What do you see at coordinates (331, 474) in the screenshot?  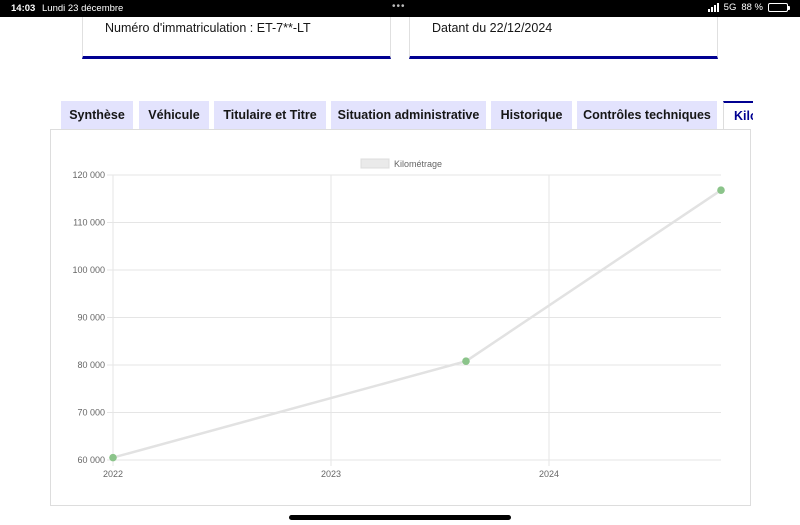 I see `x-tick-label: 2023` at bounding box center [331, 474].